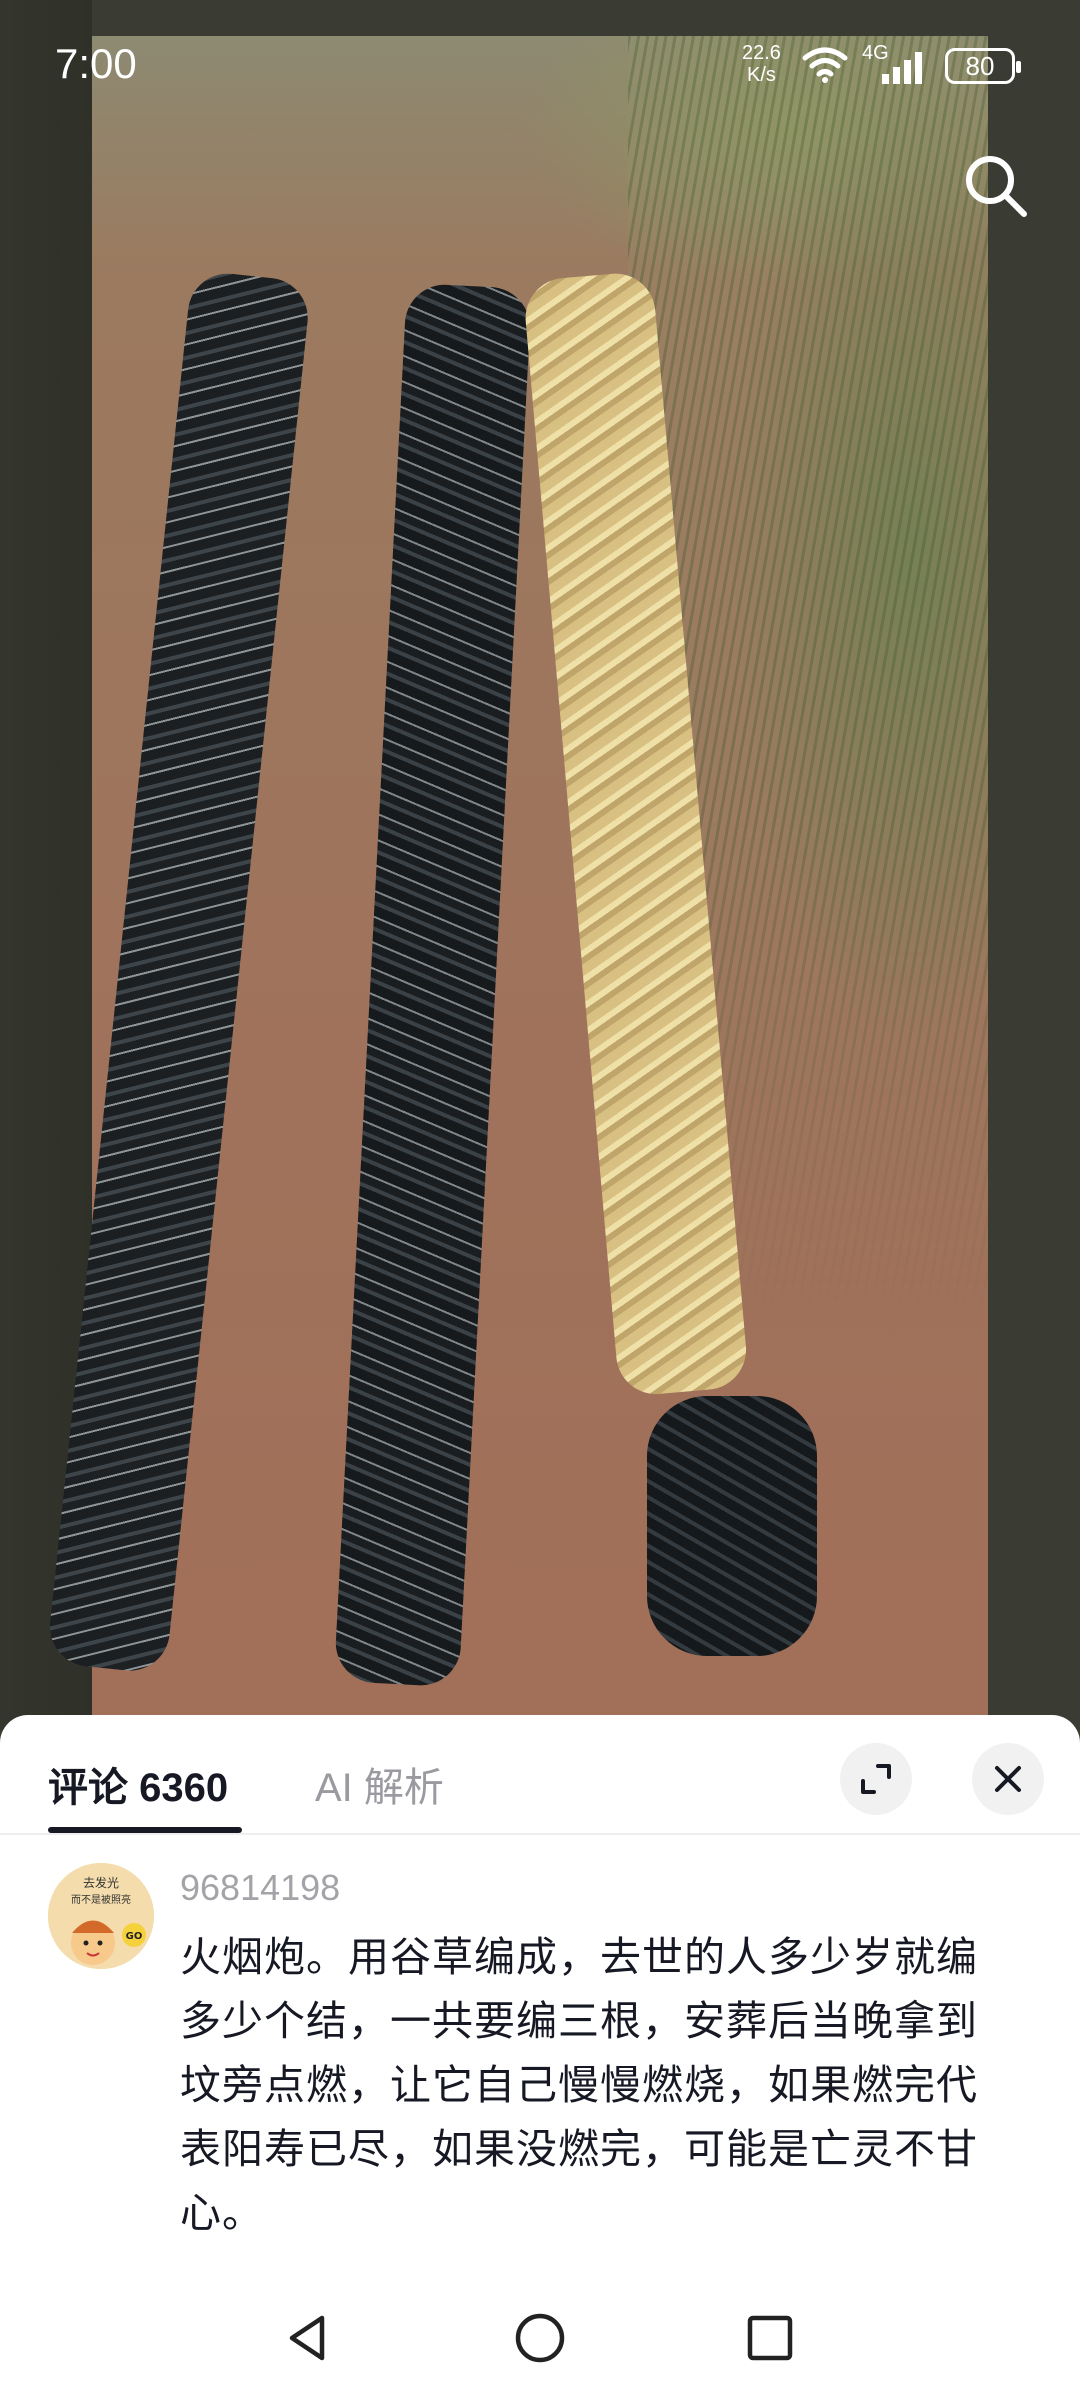 The height and width of the screenshot is (2388, 1080). What do you see at coordinates (761, 75) in the screenshot?
I see `net-speed-unit: K/s` at bounding box center [761, 75].